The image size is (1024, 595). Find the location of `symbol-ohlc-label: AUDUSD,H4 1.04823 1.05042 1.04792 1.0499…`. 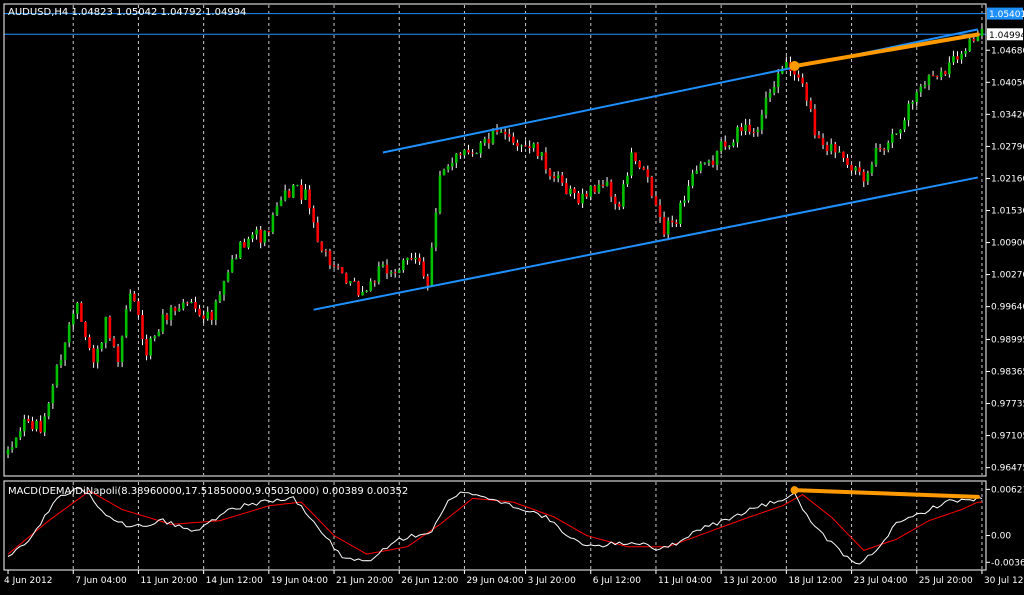

symbol-ohlc-label: AUDUSD,H4 1.04823 1.05042 1.04792 1.0499… is located at coordinates (127, 12).